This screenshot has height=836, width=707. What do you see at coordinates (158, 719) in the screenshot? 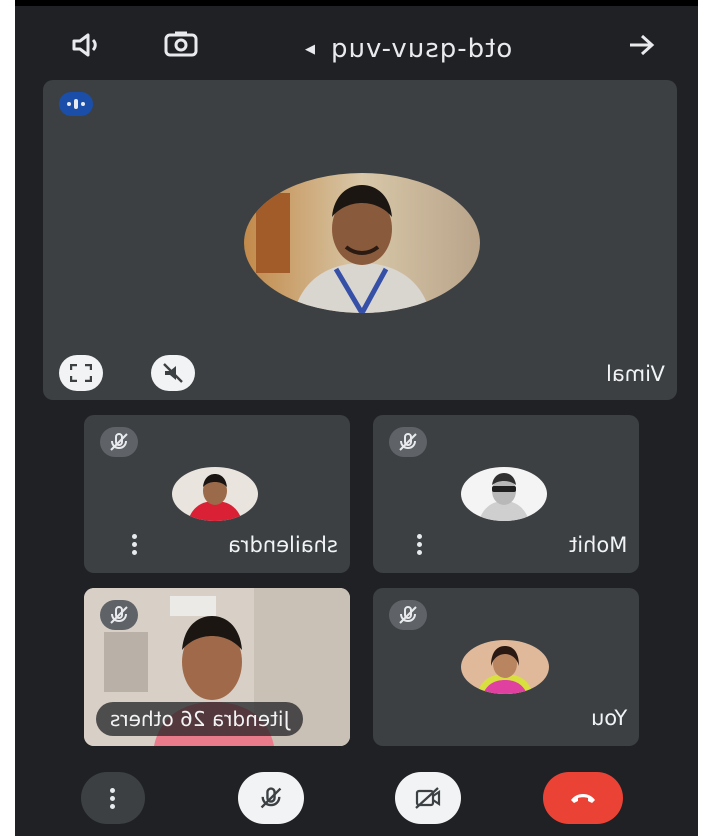
I see `others-label: 26 others` at bounding box center [158, 719].